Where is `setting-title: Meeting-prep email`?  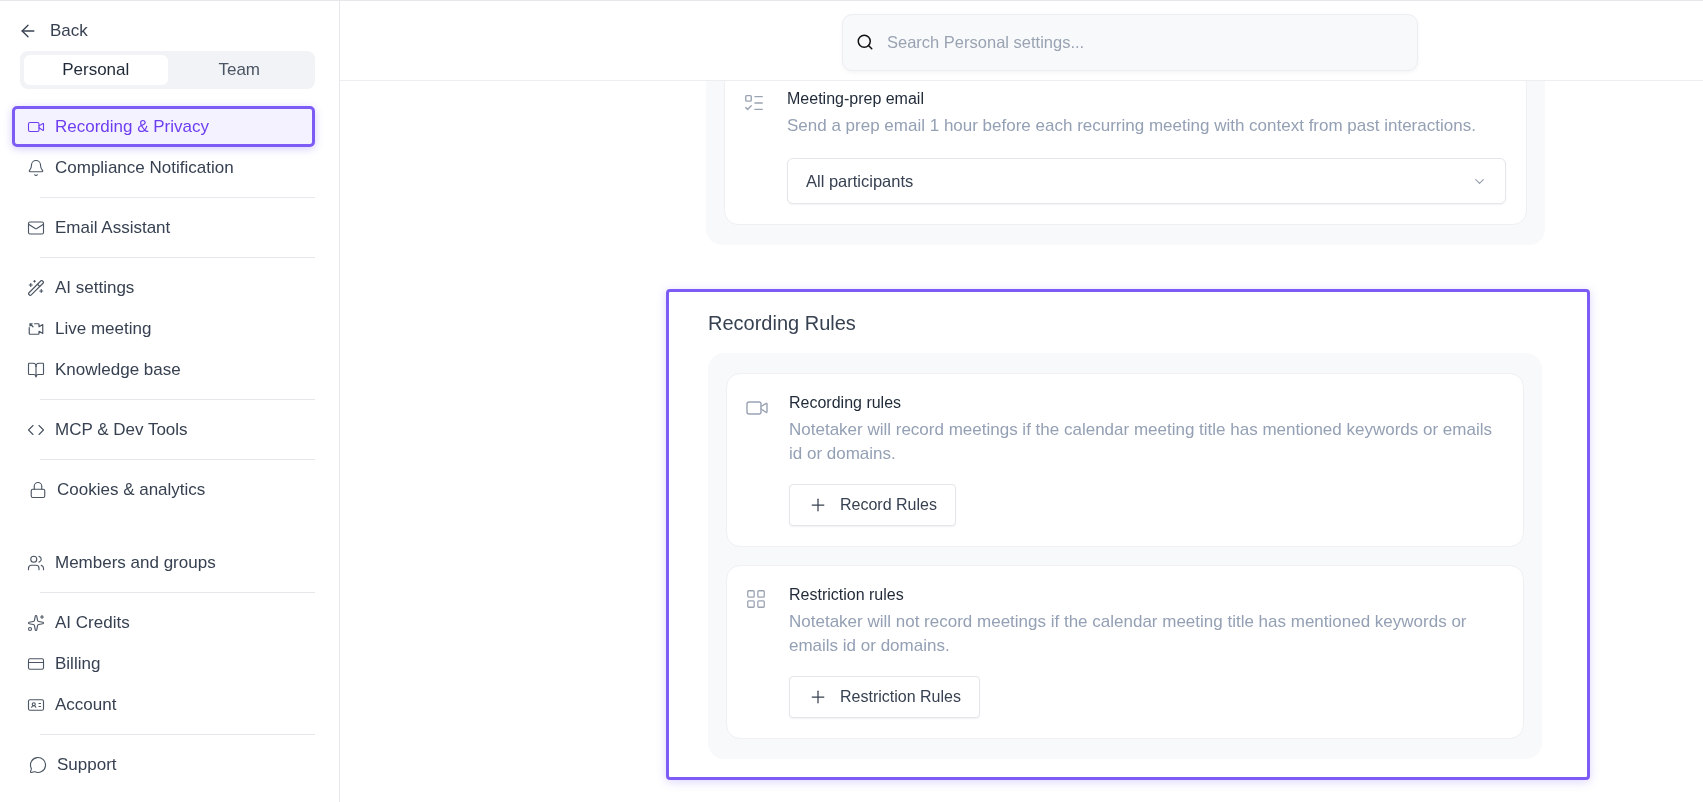 setting-title: Meeting-prep email is located at coordinates (856, 99).